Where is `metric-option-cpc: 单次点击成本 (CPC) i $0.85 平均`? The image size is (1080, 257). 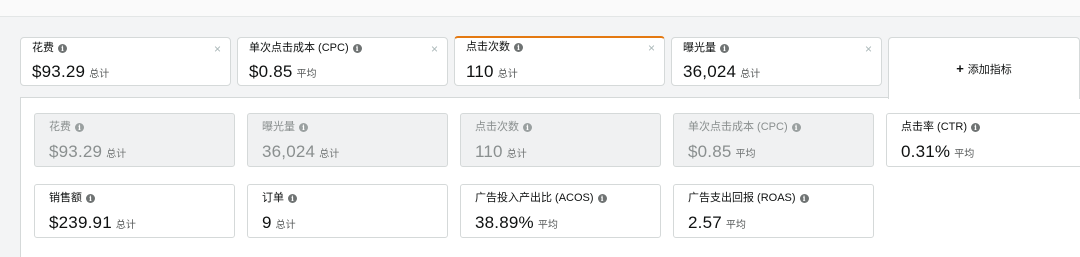
metric-option-cpc: 单次点击成本 (CPC) i $0.85 平均 is located at coordinates (773, 140).